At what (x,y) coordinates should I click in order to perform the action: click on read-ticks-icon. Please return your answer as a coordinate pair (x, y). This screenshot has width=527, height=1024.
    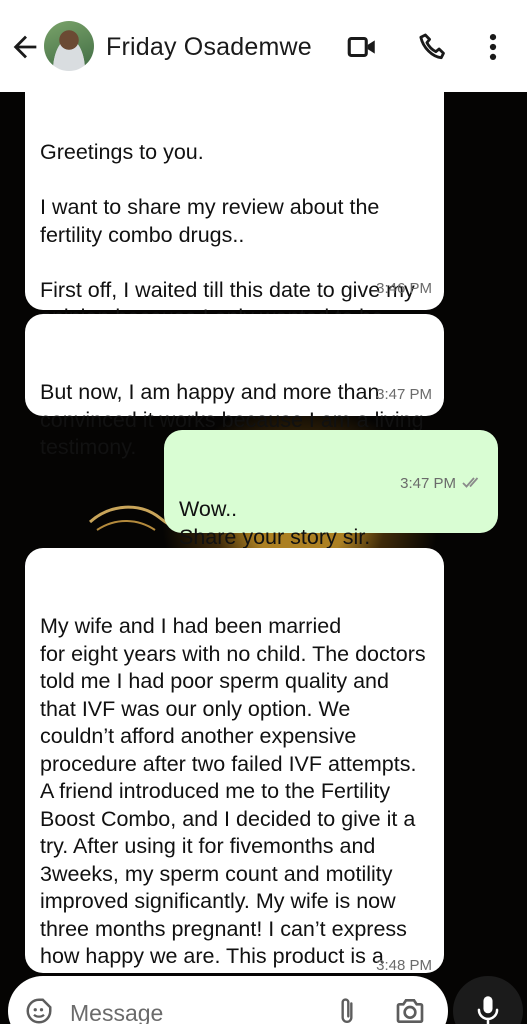
    Looking at the image, I should click on (470, 482).